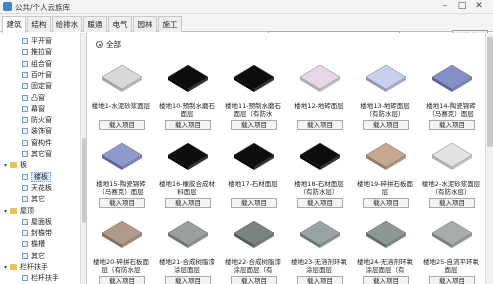  I want to click on tab-construction: 施工, so click(170, 24).